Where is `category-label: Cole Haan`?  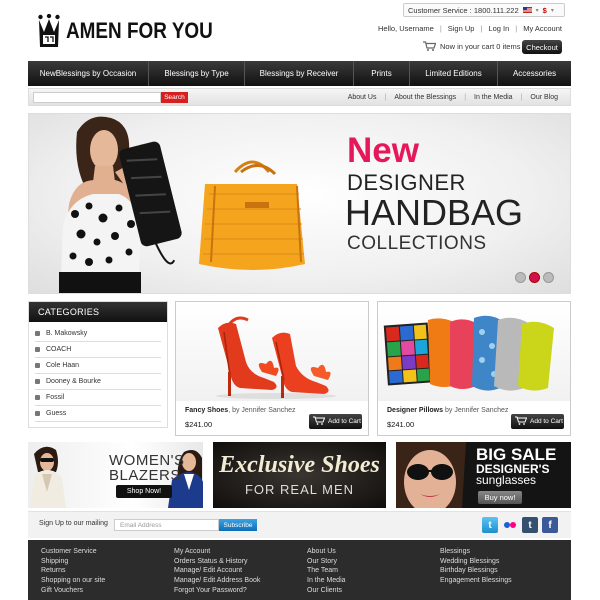
category-label: Cole Haan is located at coordinates (63, 365).